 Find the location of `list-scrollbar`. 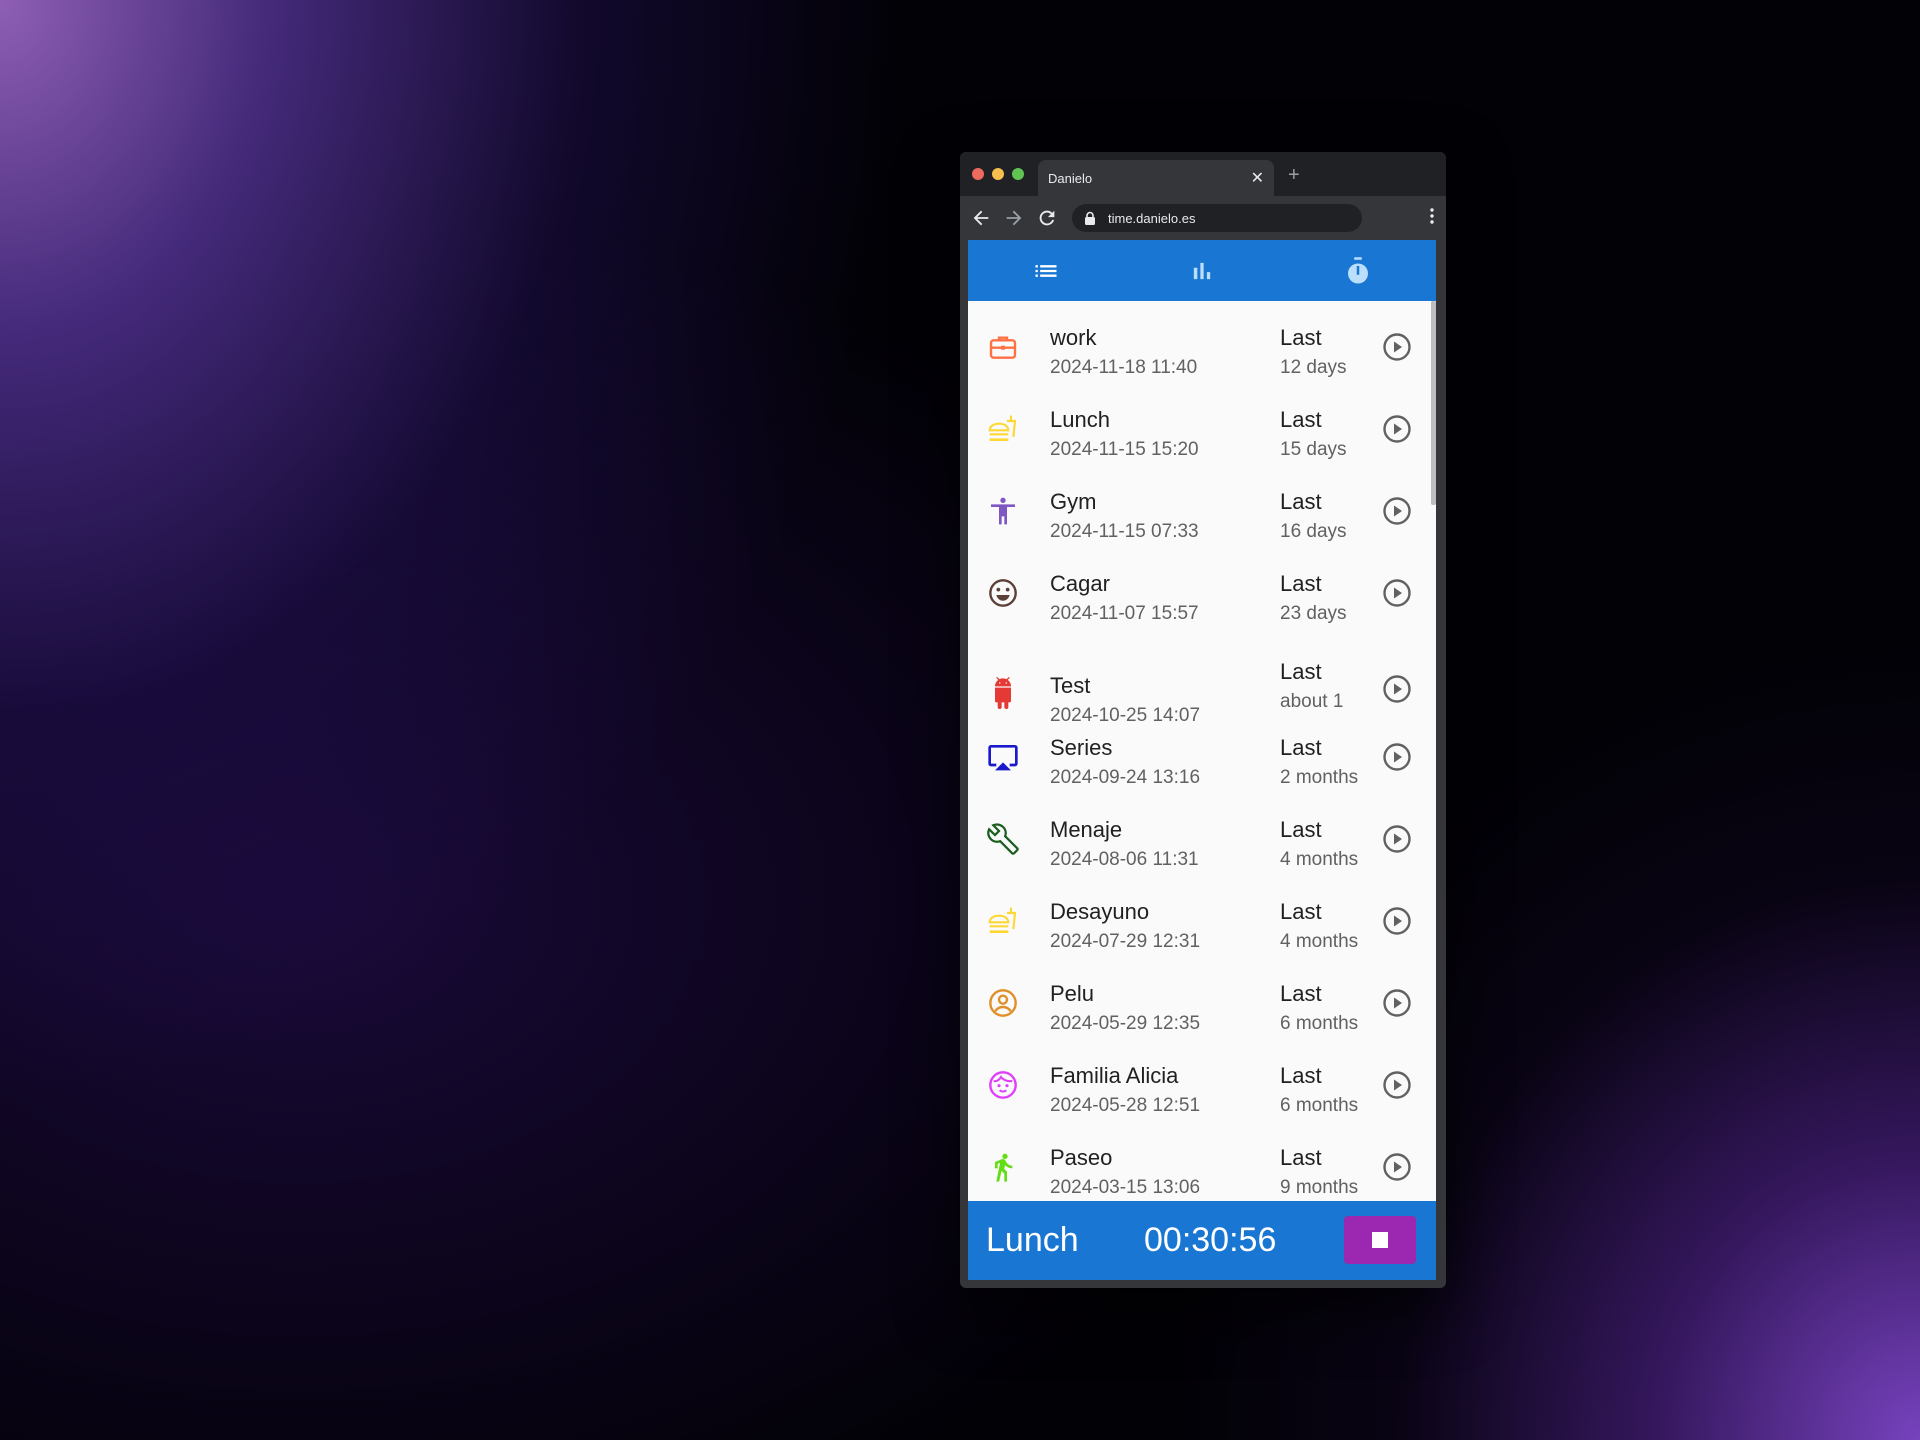

list-scrollbar is located at coordinates (1433, 403).